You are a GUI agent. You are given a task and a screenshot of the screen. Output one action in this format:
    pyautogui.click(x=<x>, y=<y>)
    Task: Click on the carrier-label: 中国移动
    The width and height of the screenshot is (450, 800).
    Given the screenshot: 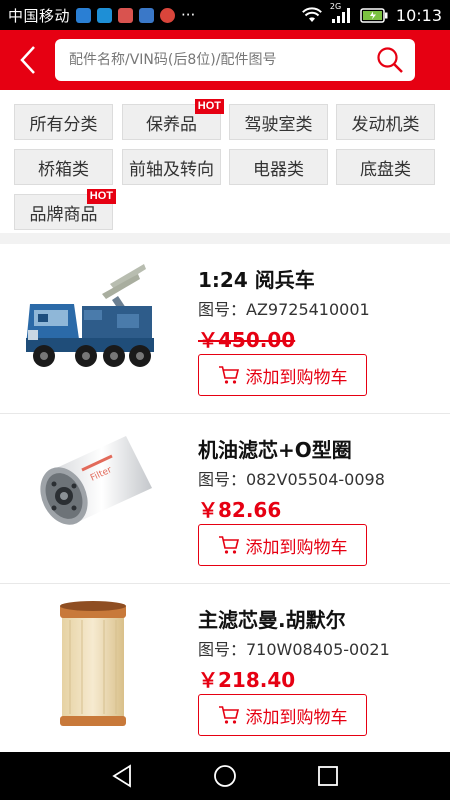 What is the action you would take?
    pyautogui.click(x=39, y=15)
    